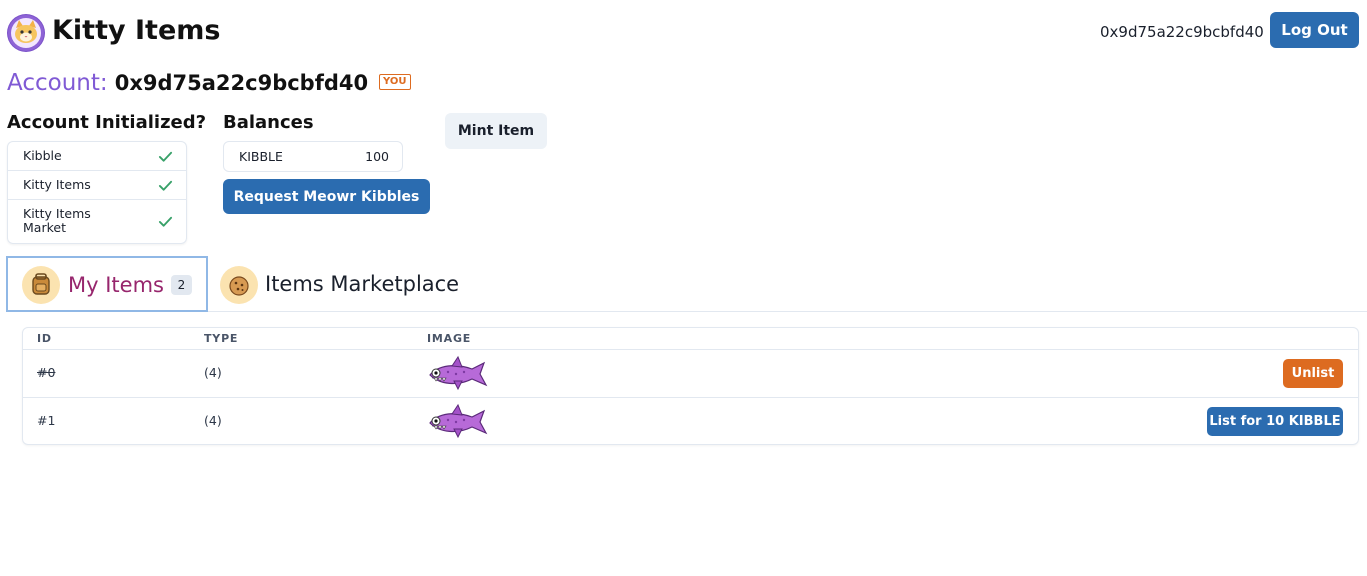 This screenshot has height=576, width=1367. What do you see at coordinates (261, 156) in the screenshot?
I see `balance-token: KIBBLE` at bounding box center [261, 156].